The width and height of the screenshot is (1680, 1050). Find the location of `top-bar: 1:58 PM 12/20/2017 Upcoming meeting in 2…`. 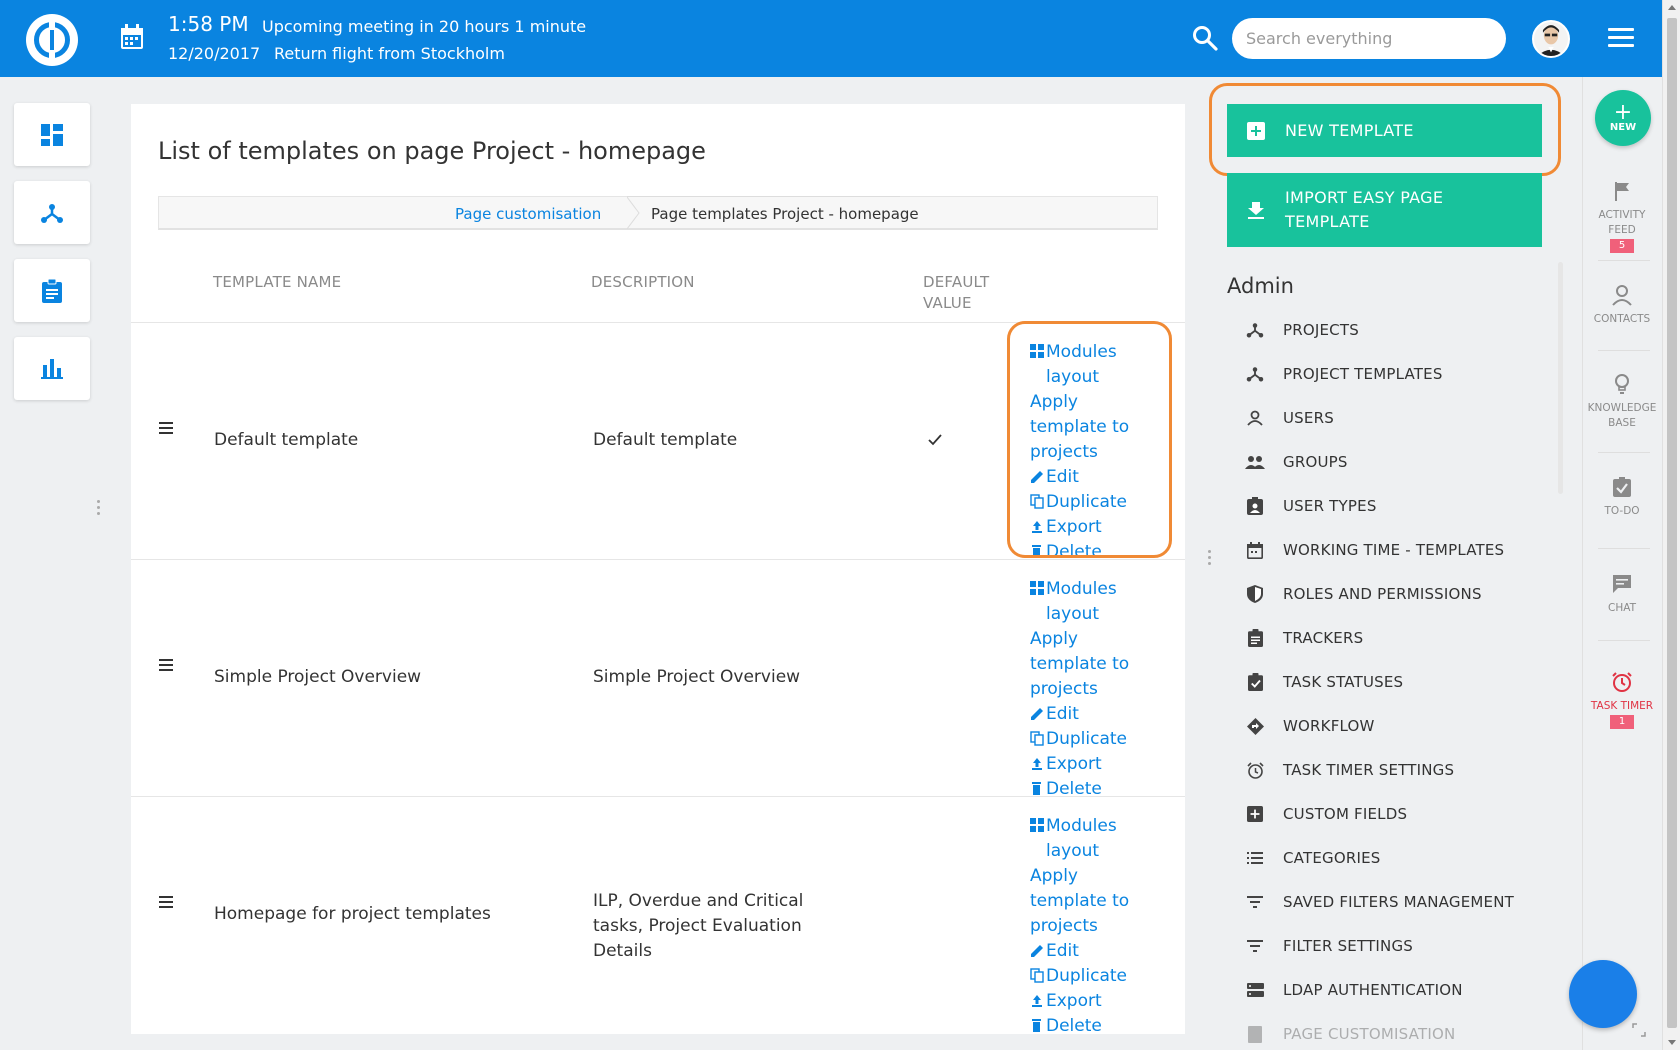

top-bar: 1:58 PM 12/20/2017 Upcoming meeting in 2… is located at coordinates (831, 38).